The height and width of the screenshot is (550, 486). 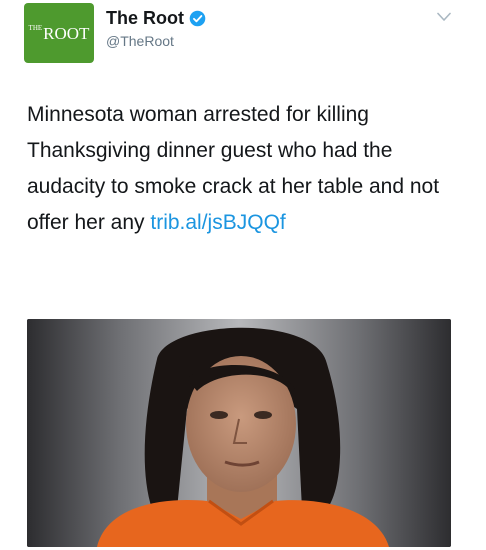 I want to click on chevron-down-icon, so click(x=444, y=17).